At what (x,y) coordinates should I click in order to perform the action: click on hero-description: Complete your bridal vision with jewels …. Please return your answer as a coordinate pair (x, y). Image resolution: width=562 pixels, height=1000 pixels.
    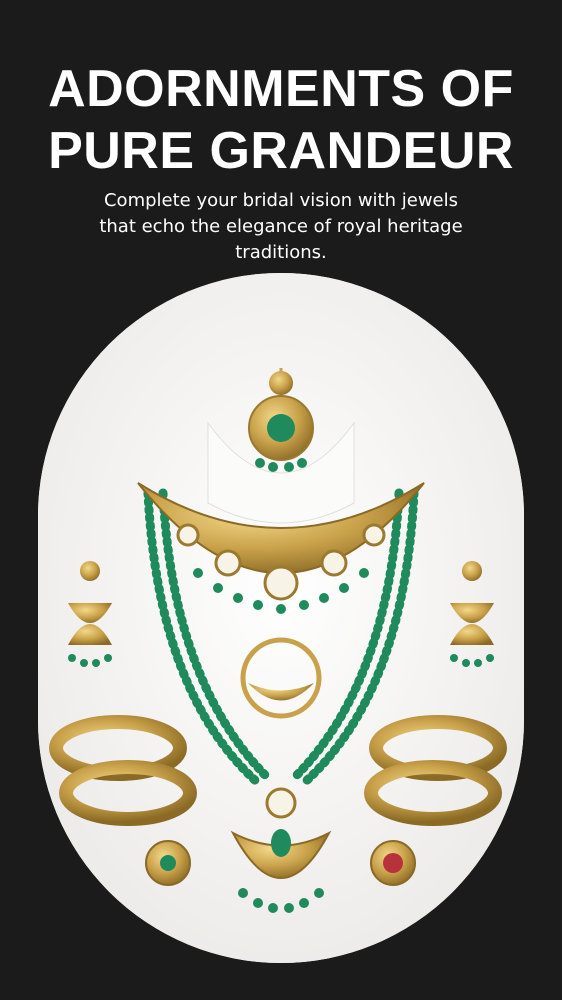
    Looking at the image, I should click on (281, 226).